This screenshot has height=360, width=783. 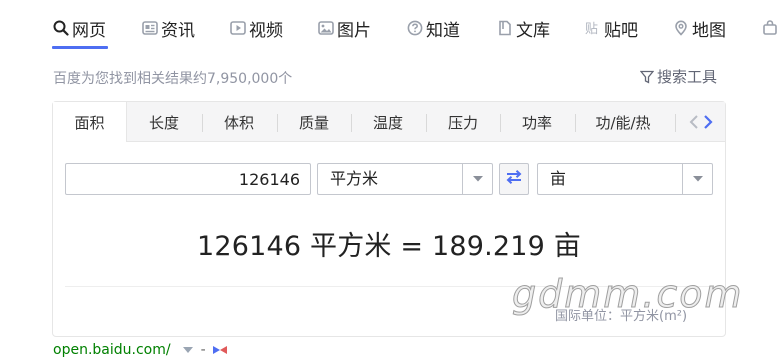 I want to click on tab-temperature: 温度, so click(x=388, y=122).